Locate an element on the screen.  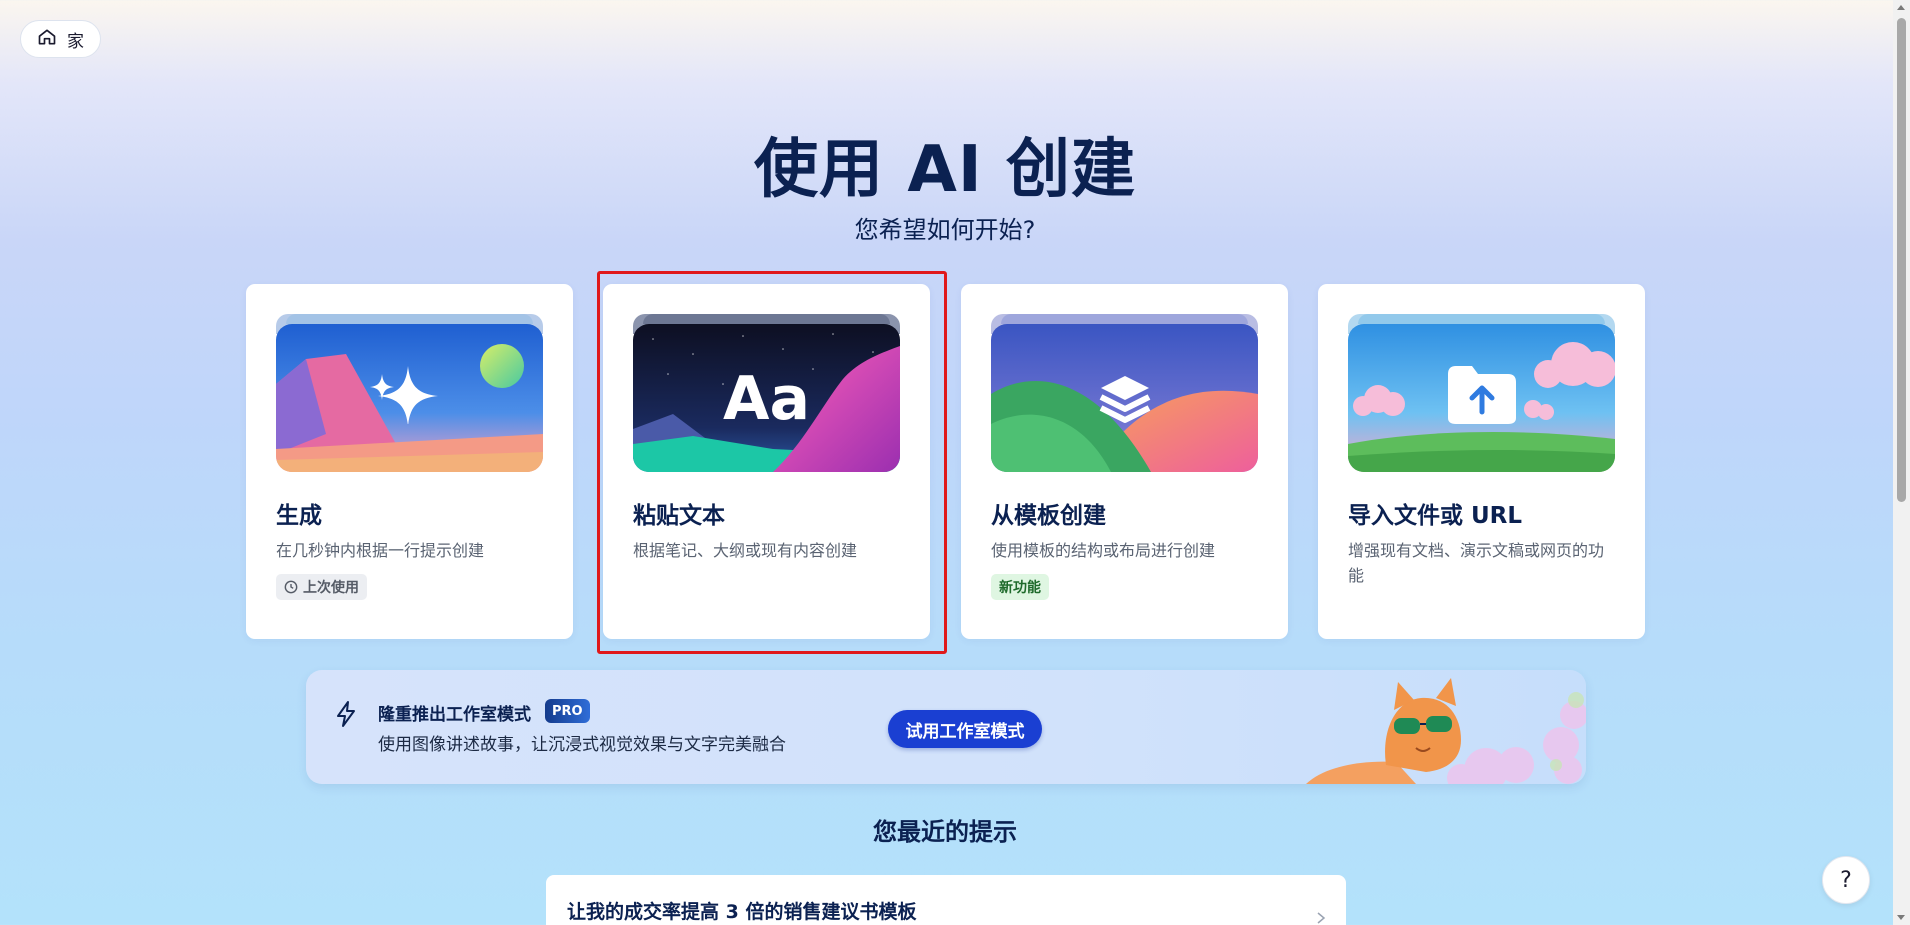
page-subtitle: 您希望如何开始? is located at coordinates (945, 230).